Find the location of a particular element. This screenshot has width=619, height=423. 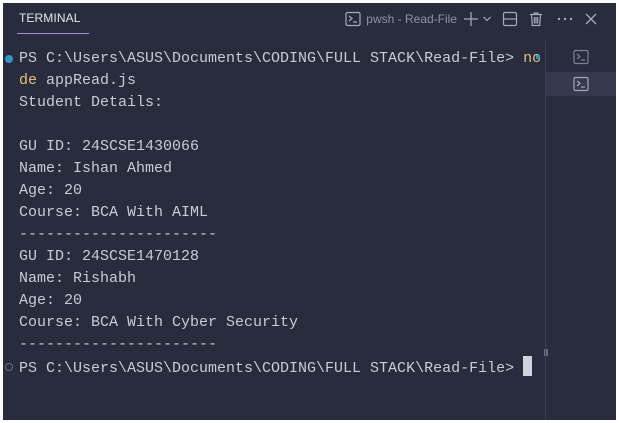

split-terminal-button is located at coordinates (510, 19).